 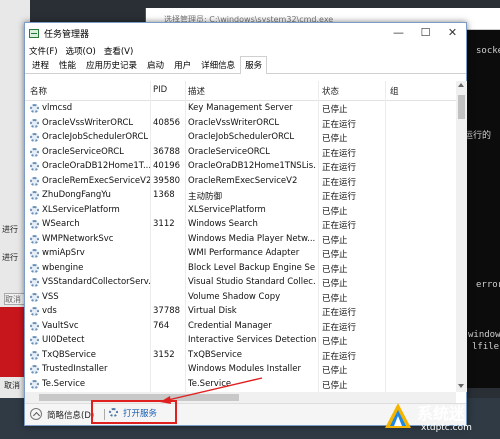 I want to click on arrow-head, so click(x=165, y=400).